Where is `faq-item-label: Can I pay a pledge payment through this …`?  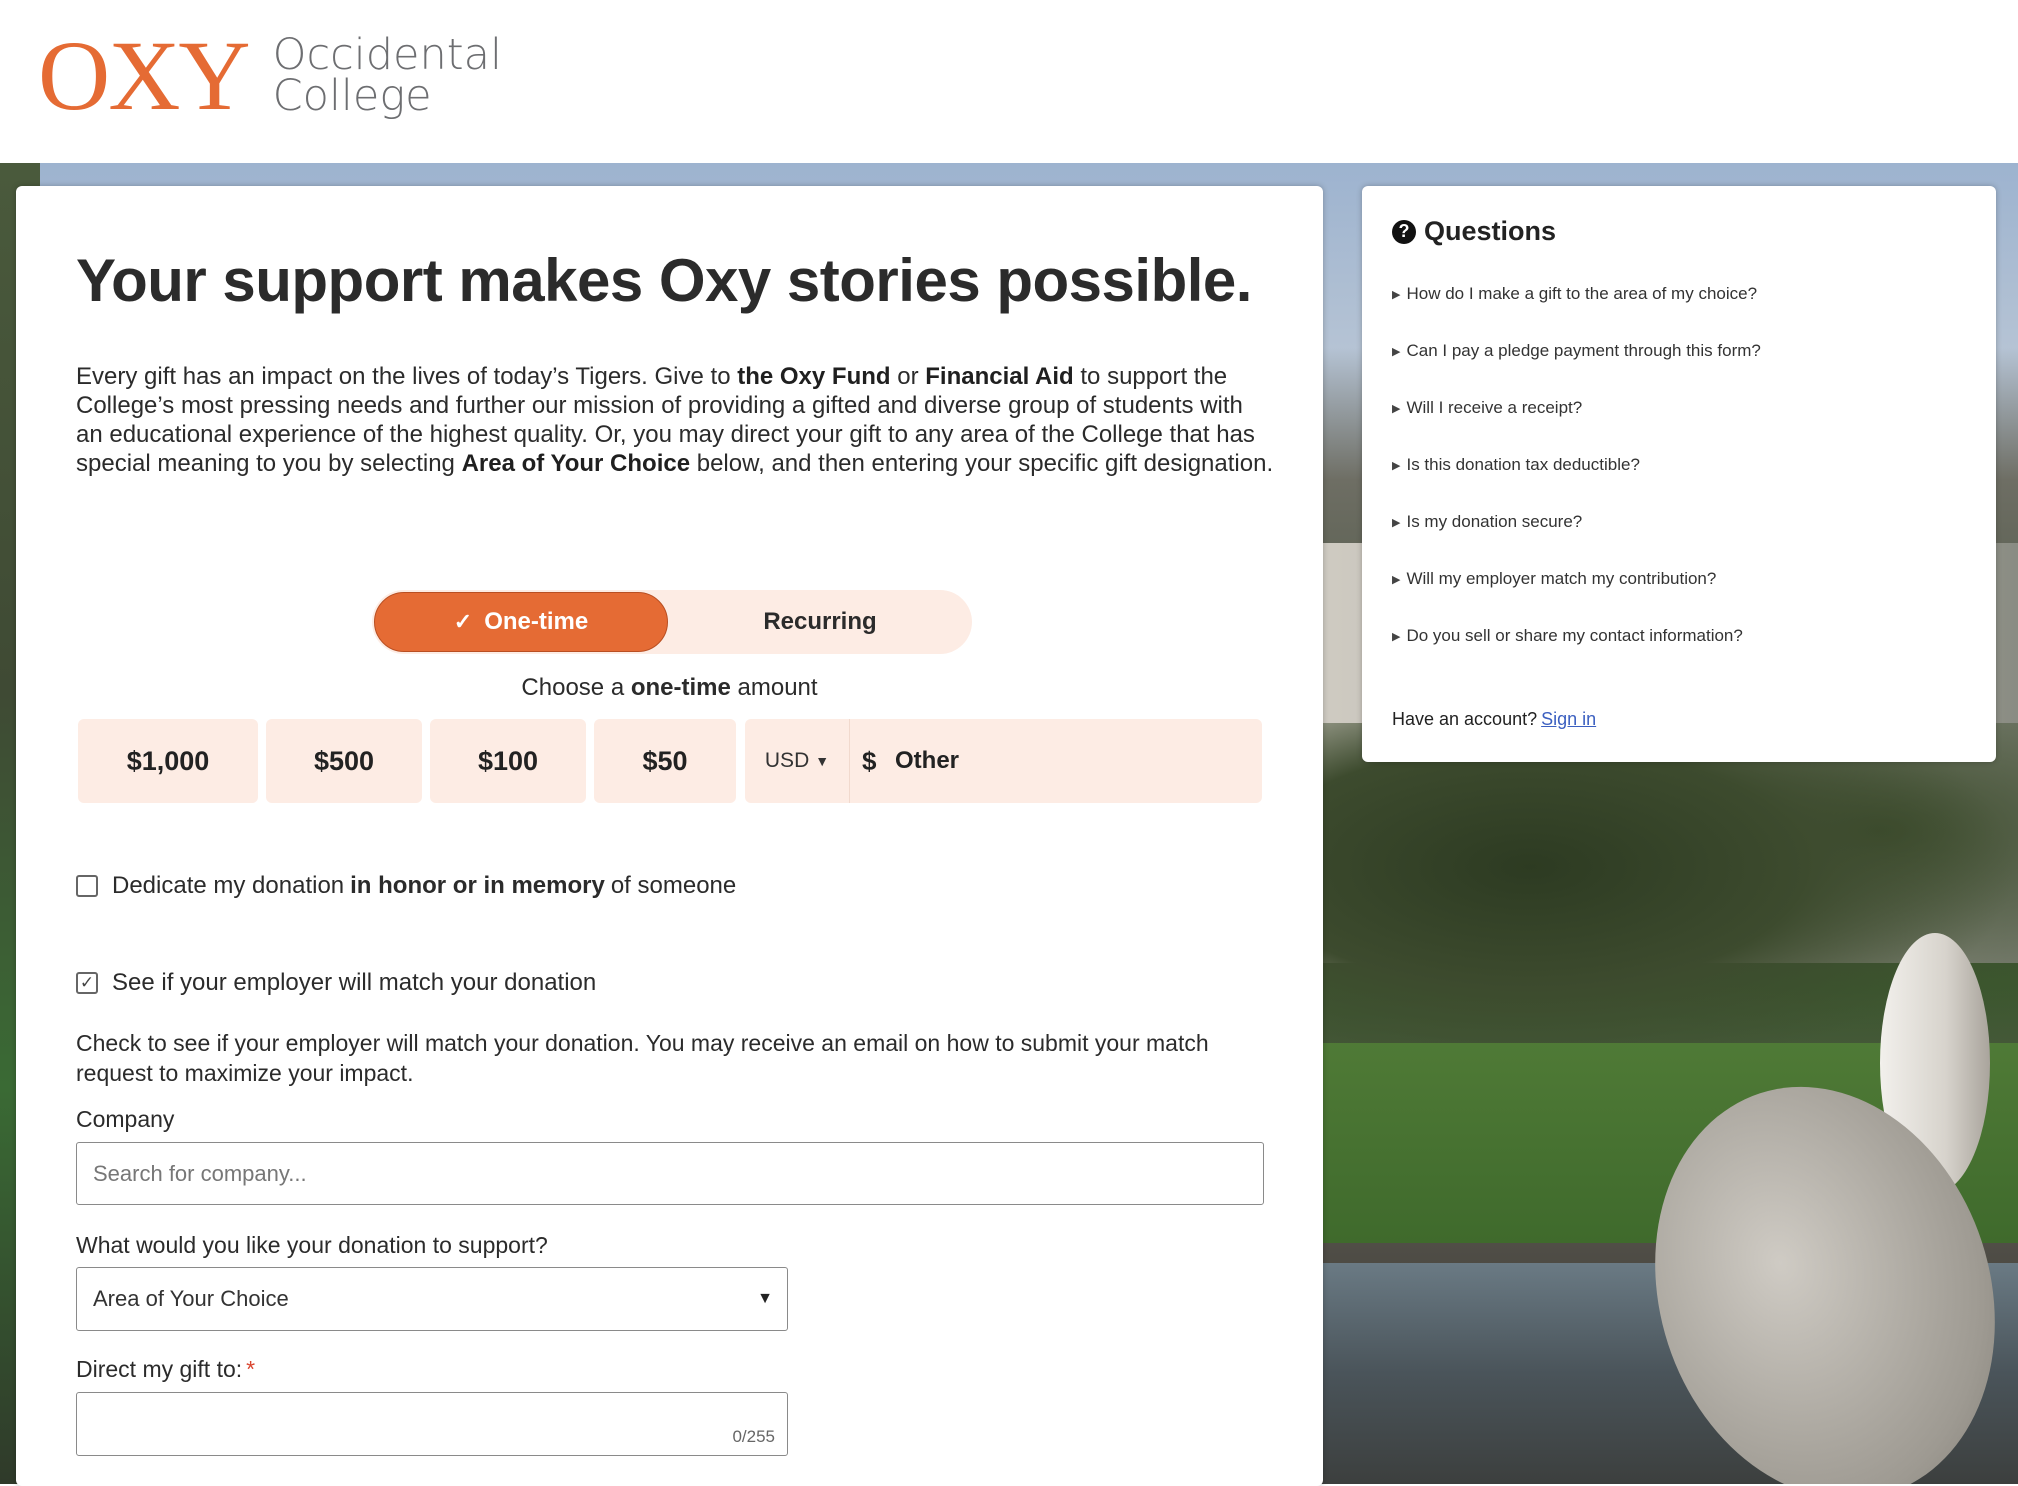
faq-item-label: Can I pay a pledge payment through this … is located at coordinates (1583, 350).